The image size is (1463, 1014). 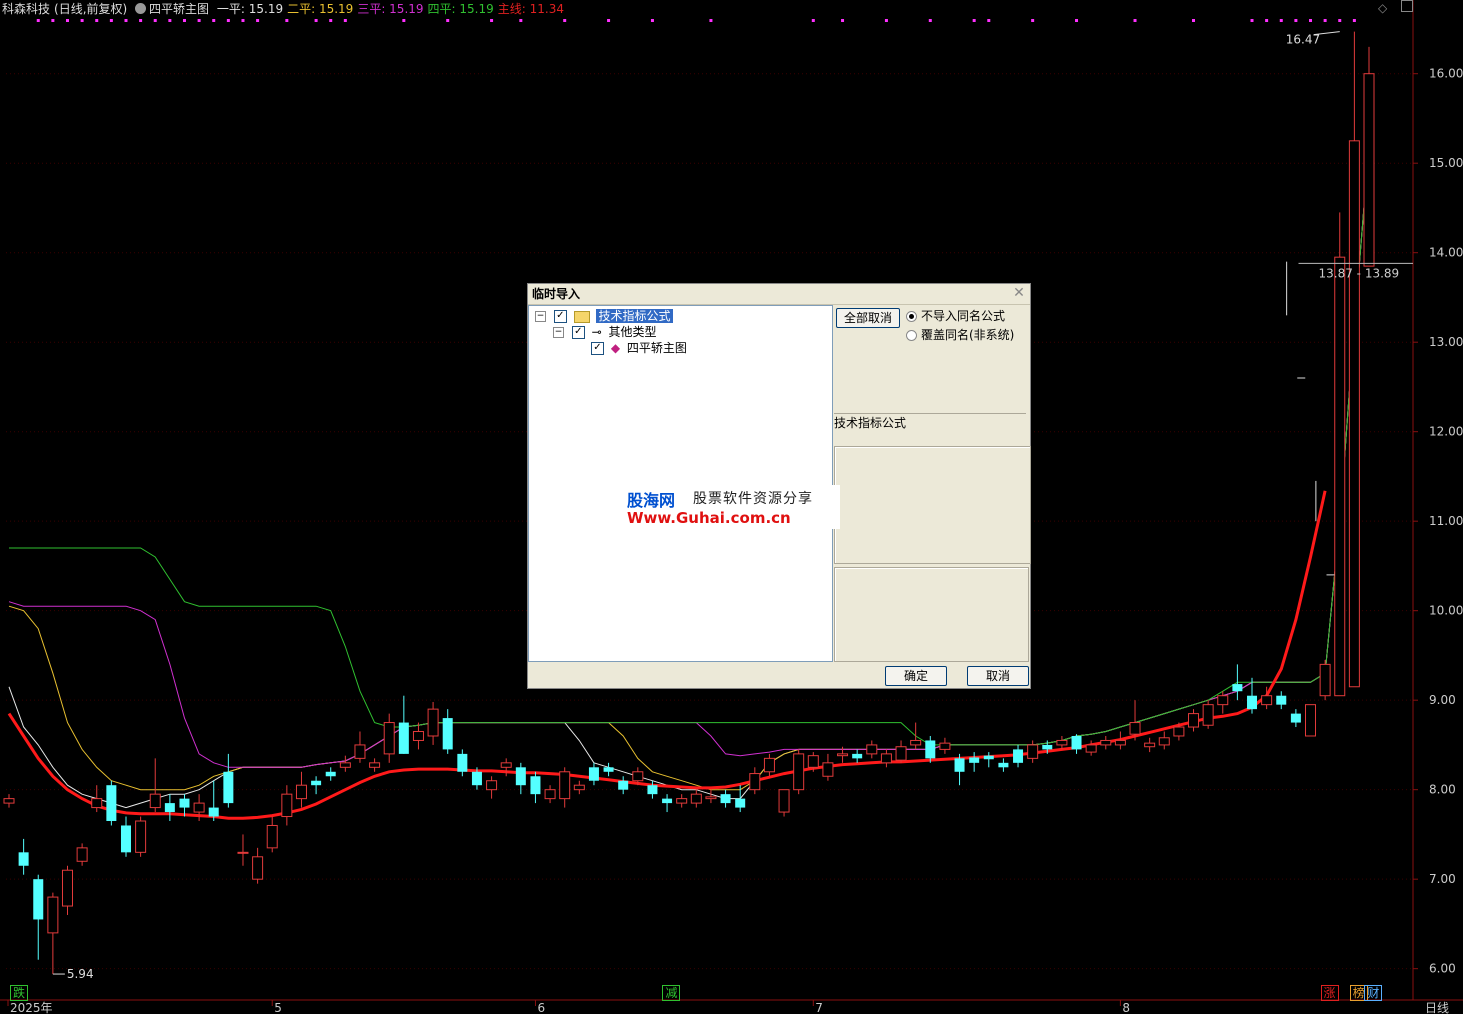 I want to click on stock-name: 科森科技, so click(x=26, y=9).